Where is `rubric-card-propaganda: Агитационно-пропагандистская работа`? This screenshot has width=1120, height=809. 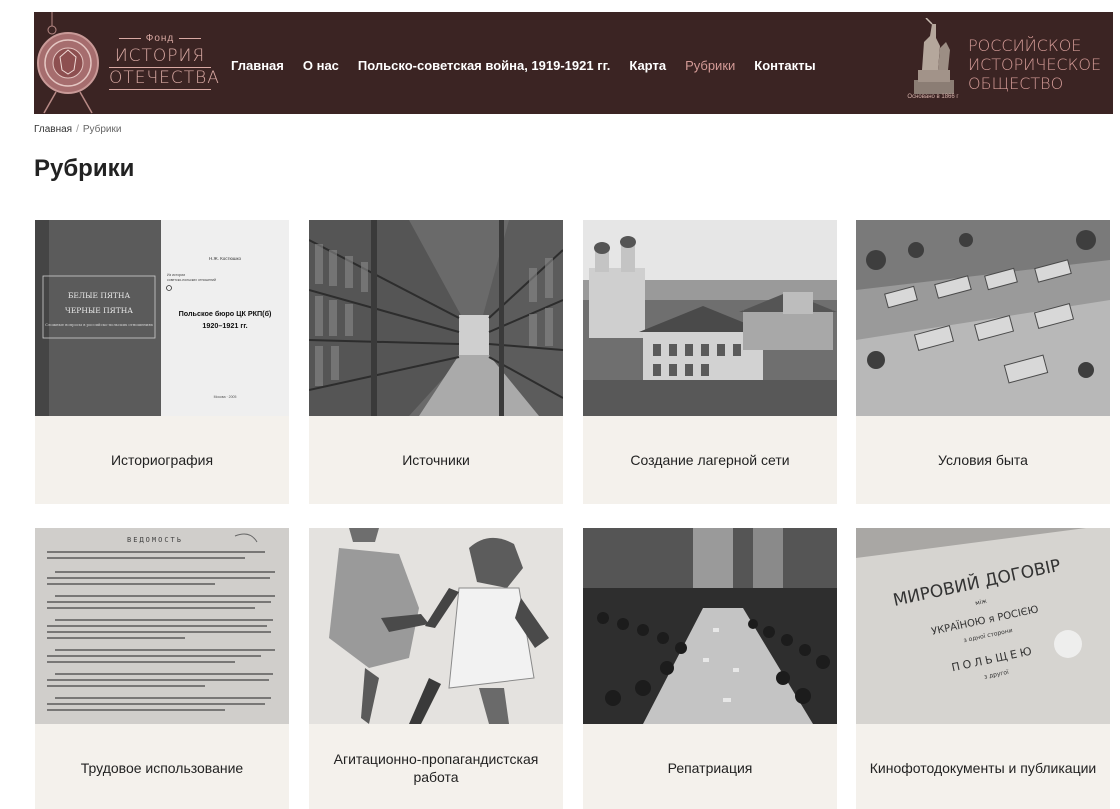
rubric-card-propaganda: Агитационно-пропагандистская работа is located at coordinates (436, 668).